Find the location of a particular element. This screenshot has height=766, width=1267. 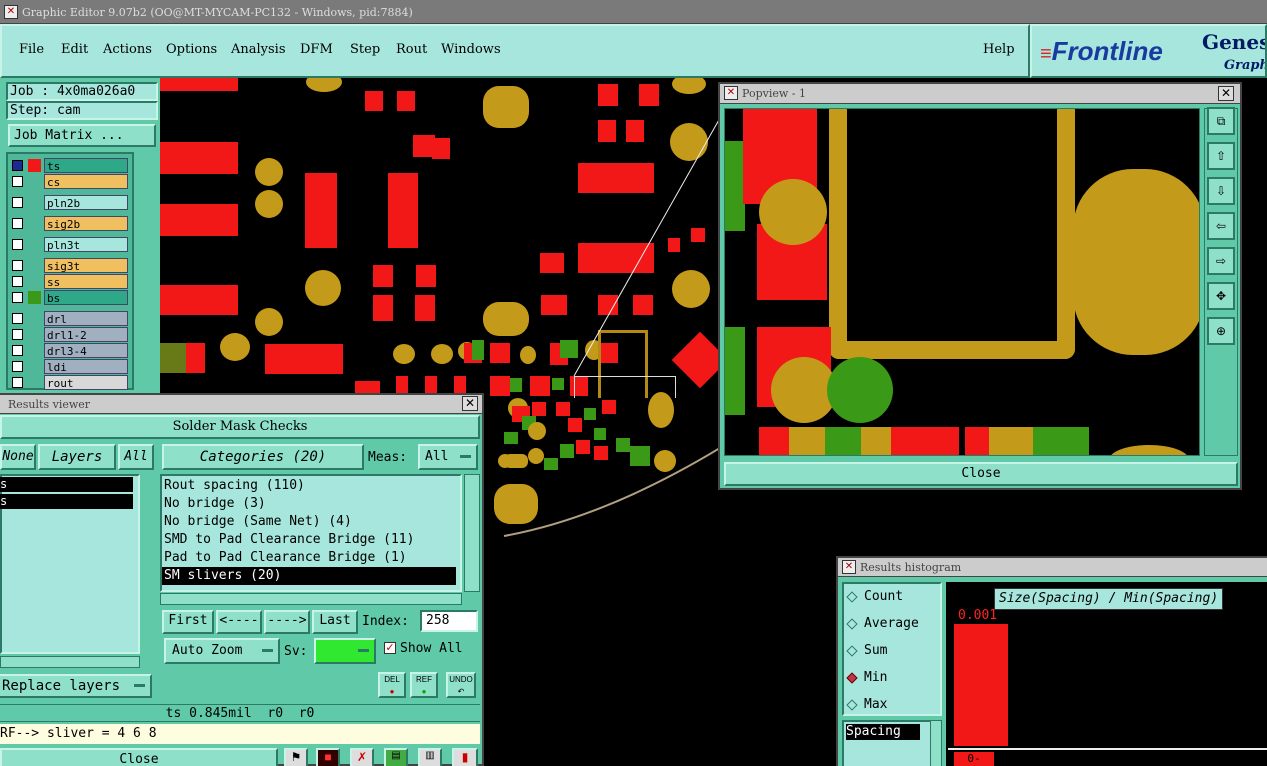

none-button: None is located at coordinates (18, 457).